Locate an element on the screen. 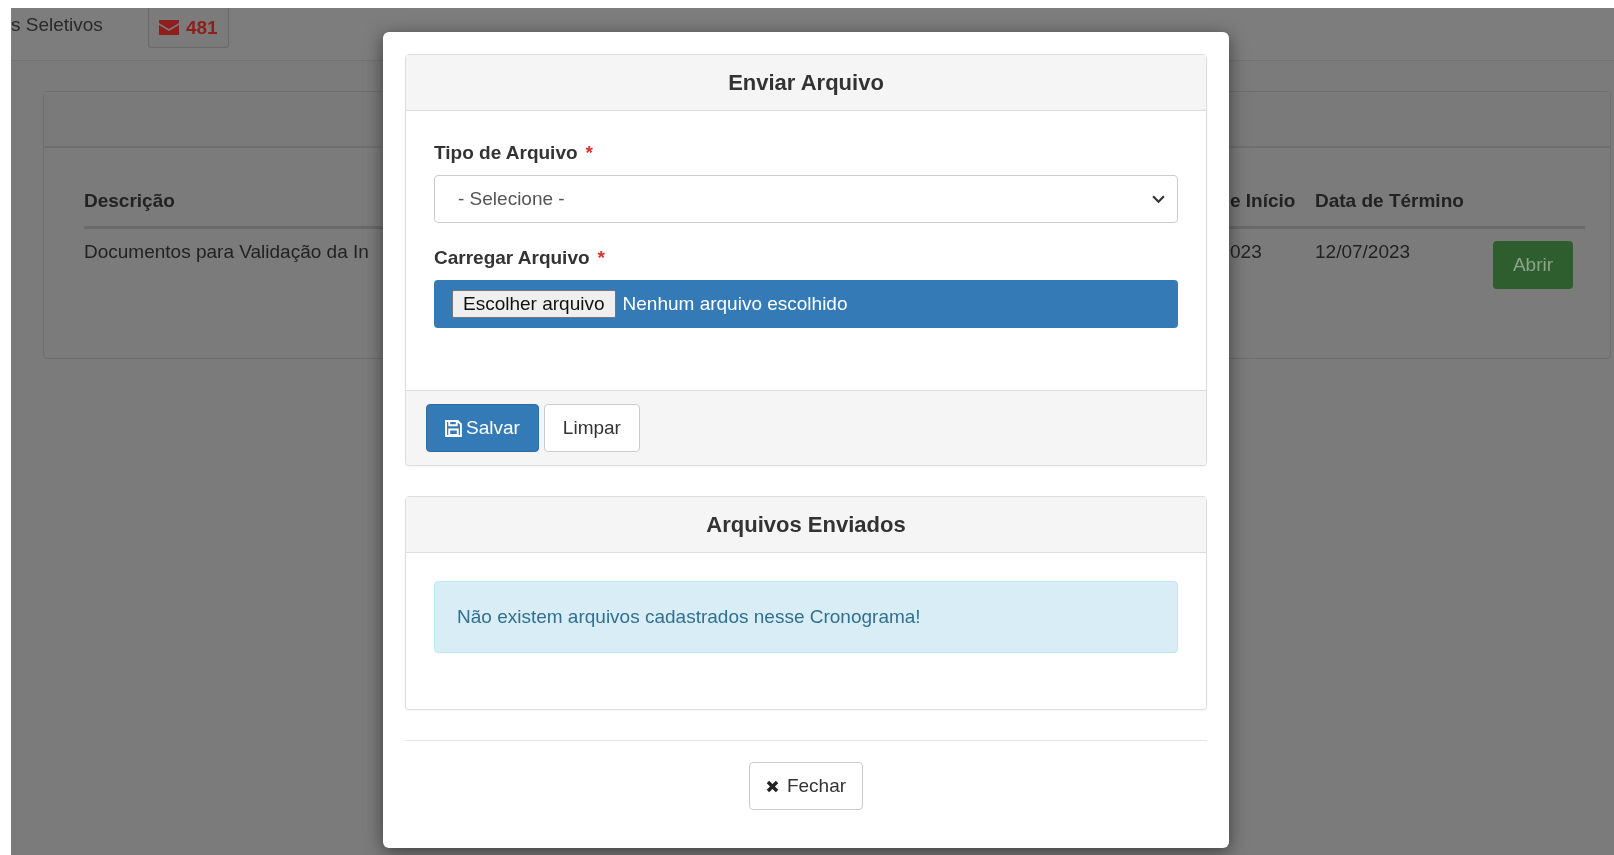  table-cell-text: Documentos para Validação da In is located at coordinates (226, 251).